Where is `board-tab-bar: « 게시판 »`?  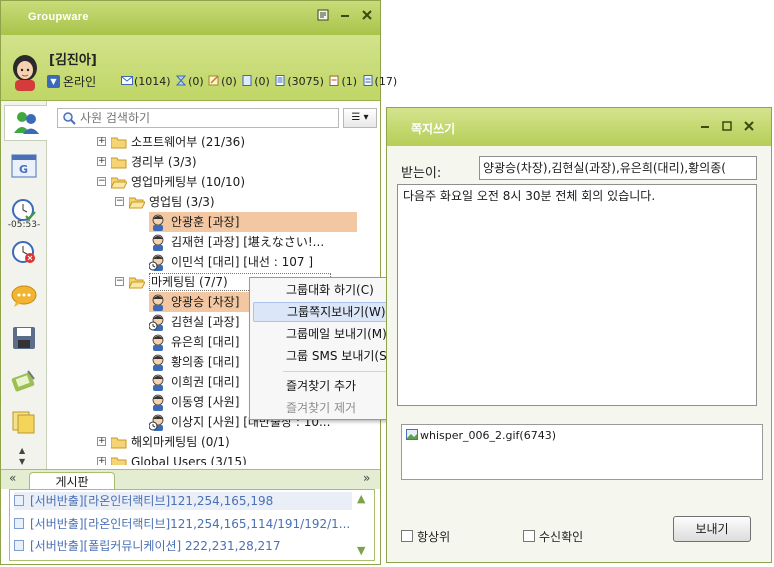
board-tab-bar: « 게시판 » is located at coordinates (190, 480).